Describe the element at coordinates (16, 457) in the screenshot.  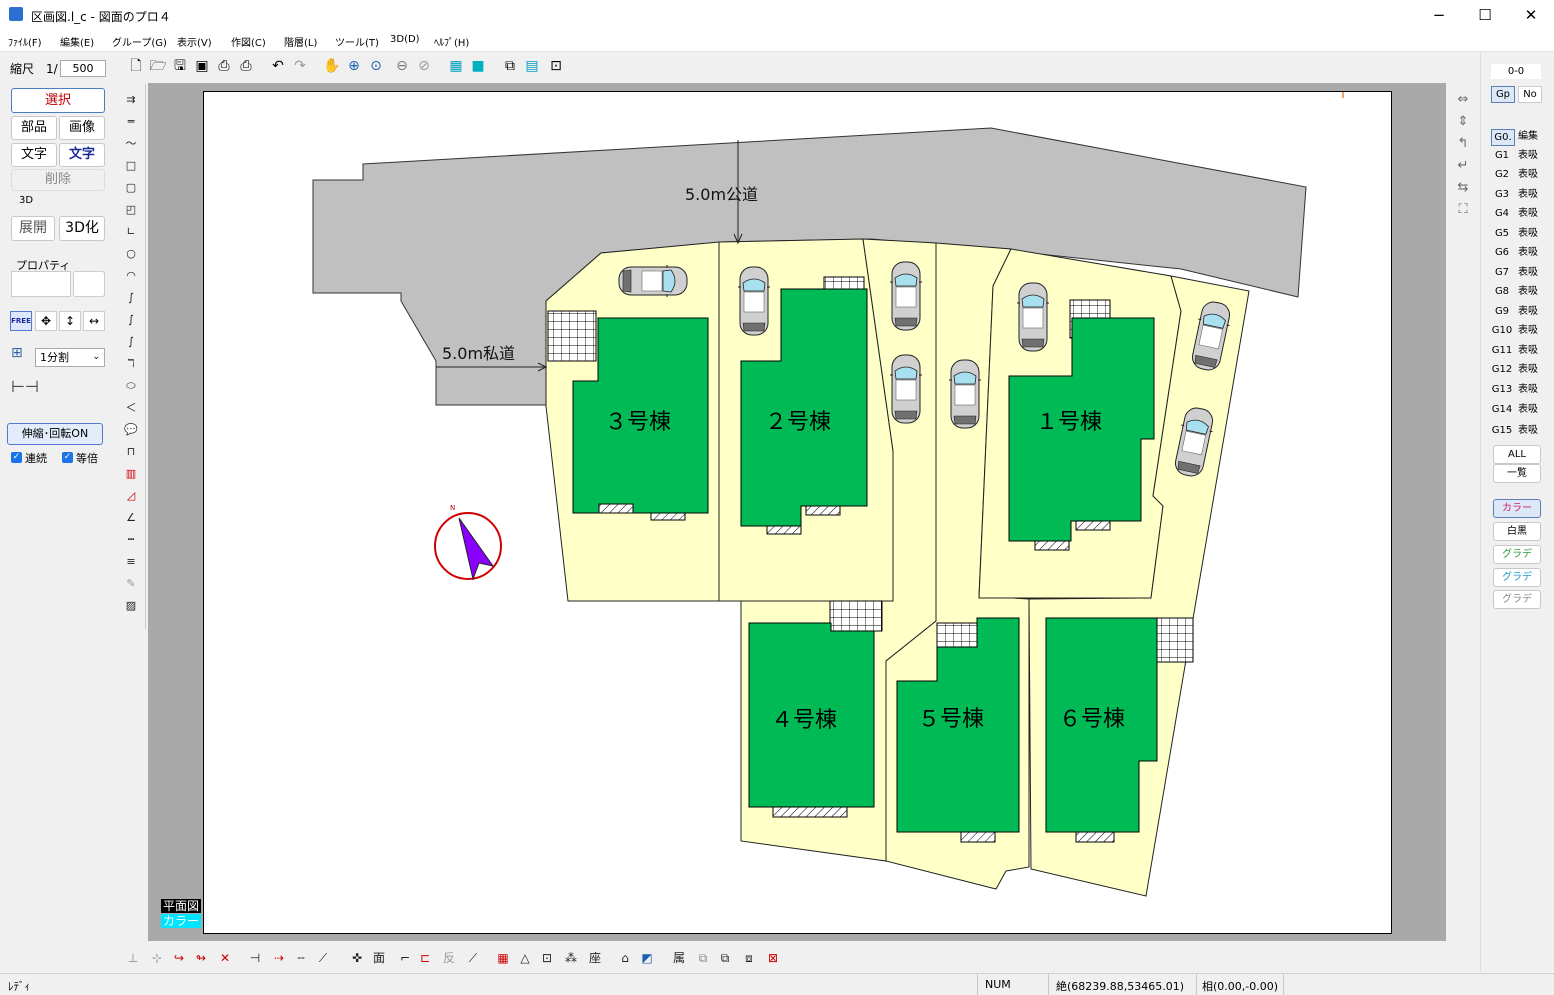
I see `continuous-checkbox: ✓` at that location.